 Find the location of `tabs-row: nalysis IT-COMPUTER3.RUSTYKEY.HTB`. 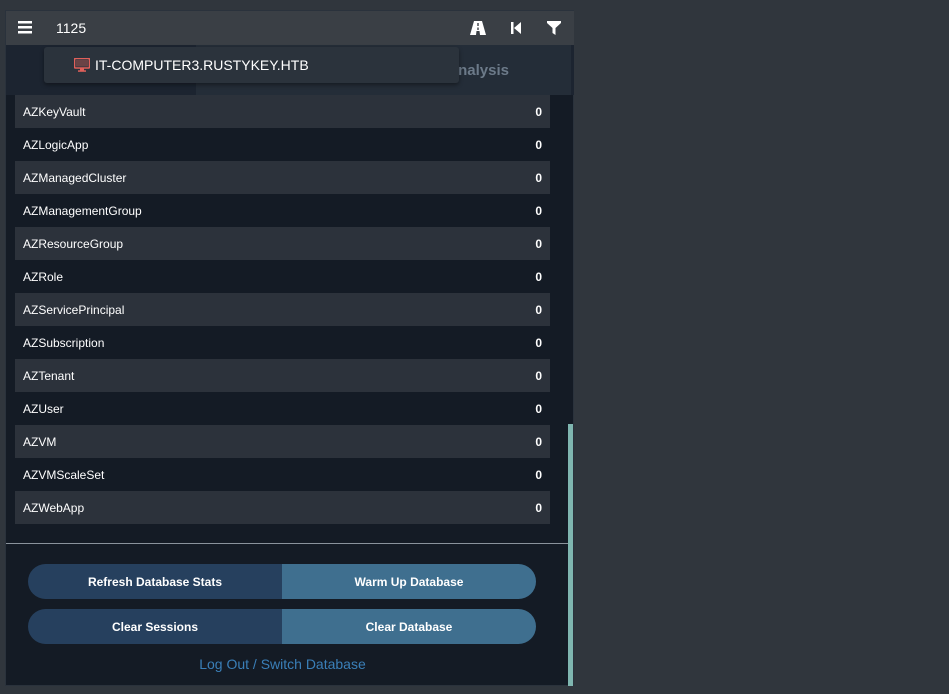

tabs-row: nalysis IT-COMPUTER3.RUSTYKEY.HTB is located at coordinates (290, 70).